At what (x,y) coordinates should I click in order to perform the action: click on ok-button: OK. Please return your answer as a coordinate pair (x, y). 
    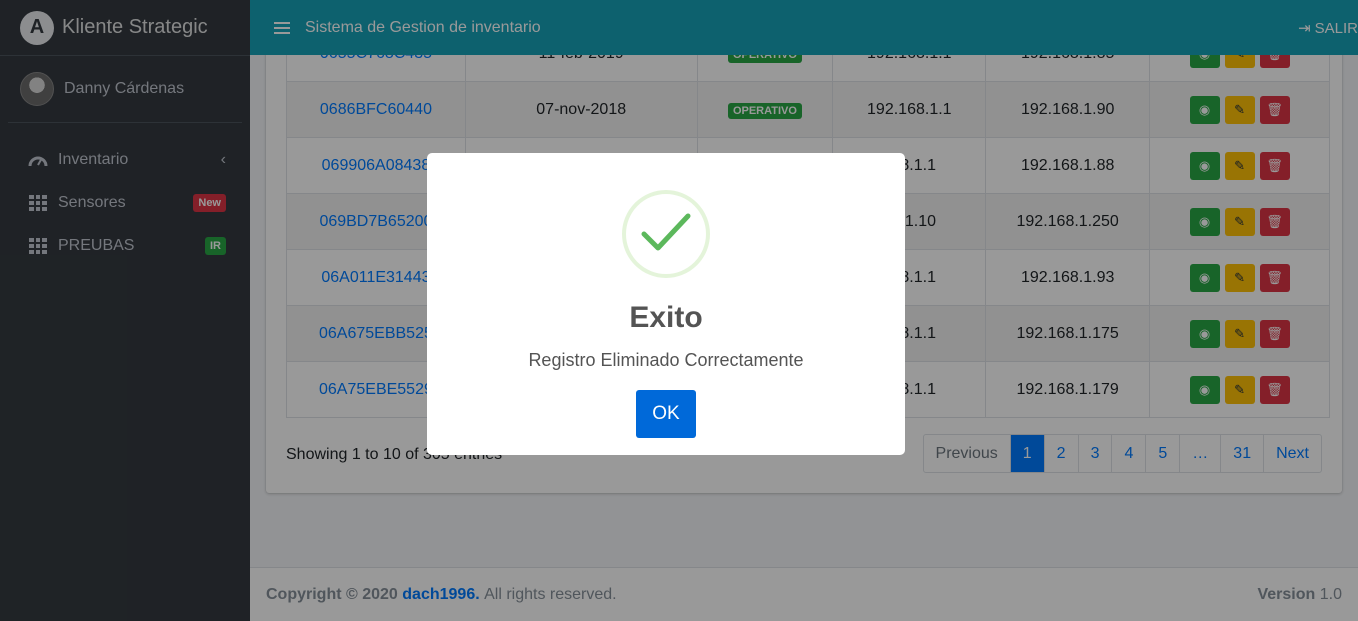
    Looking at the image, I should click on (666, 414).